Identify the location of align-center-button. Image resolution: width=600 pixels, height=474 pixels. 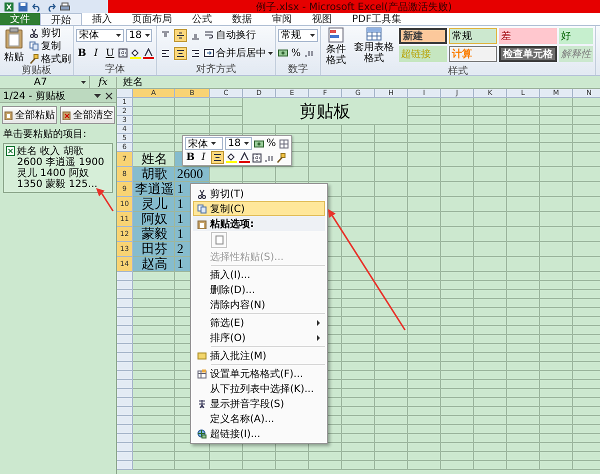
(217, 157).